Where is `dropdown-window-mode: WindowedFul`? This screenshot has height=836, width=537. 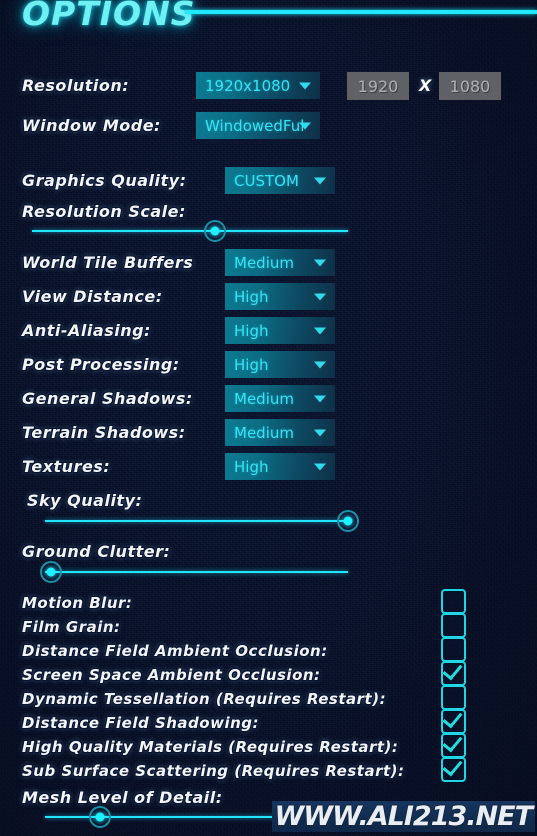
dropdown-window-mode: WindowedFul is located at coordinates (258, 125).